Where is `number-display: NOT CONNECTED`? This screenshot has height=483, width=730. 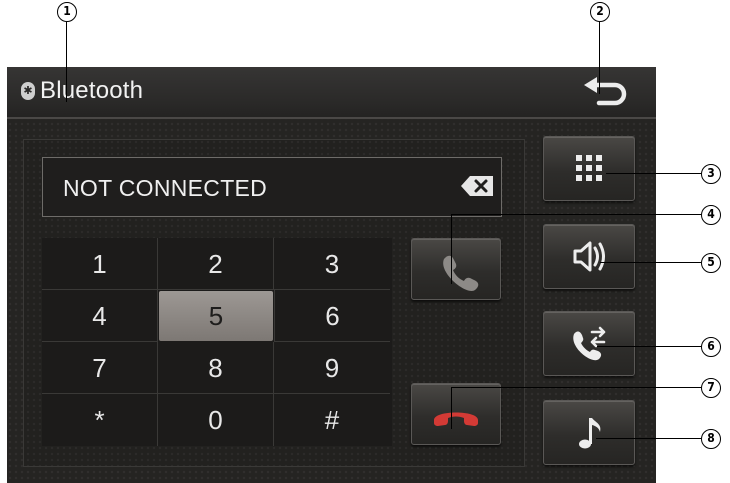
number-display: NOT CONNECTED is located at coordinates (272, 187).